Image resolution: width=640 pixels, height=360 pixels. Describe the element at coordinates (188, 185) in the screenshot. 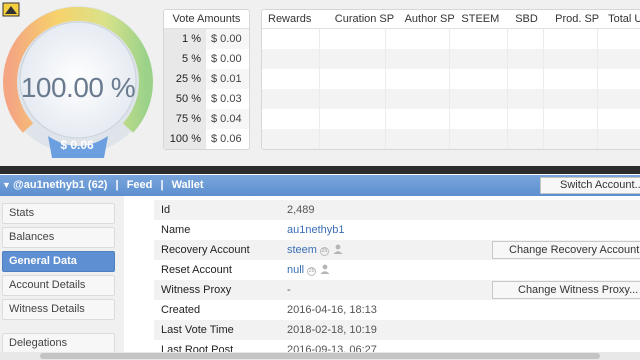

I see `wallet-link: Wallet` at that location.